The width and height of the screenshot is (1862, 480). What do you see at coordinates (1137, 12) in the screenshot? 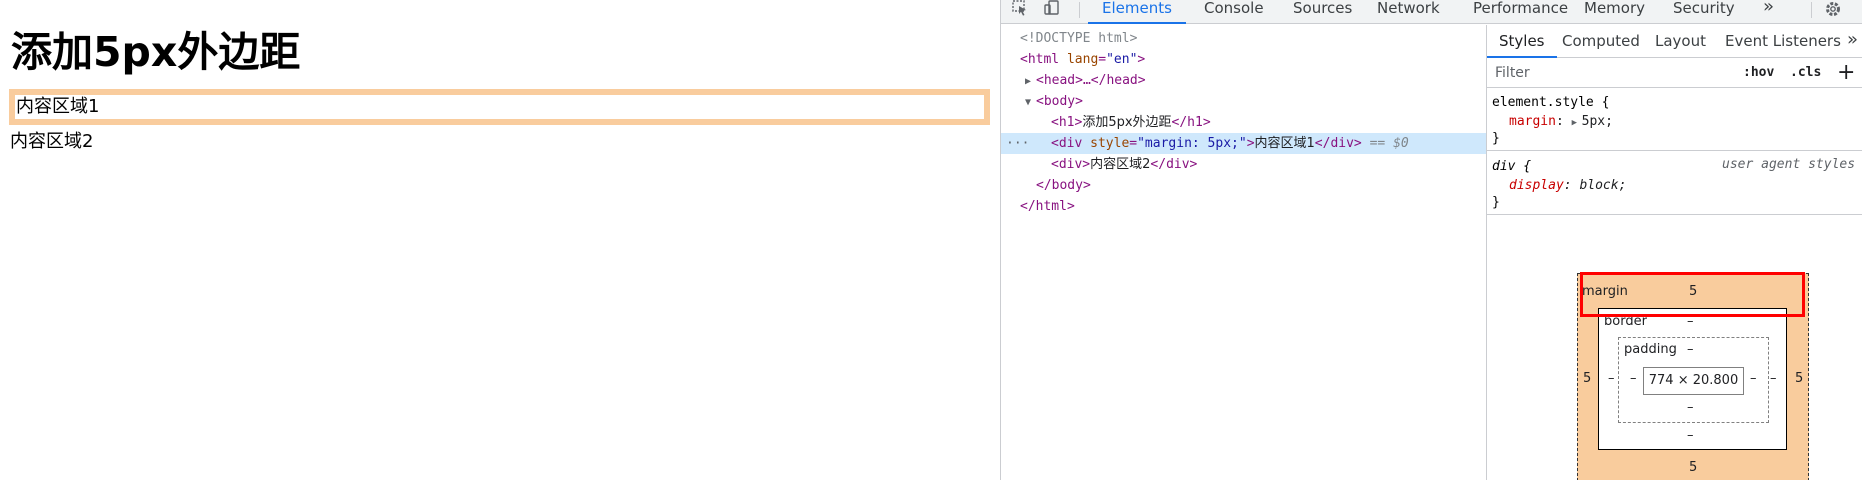
I see `tab-elements: Elements` at bounding box center [1137, 12].